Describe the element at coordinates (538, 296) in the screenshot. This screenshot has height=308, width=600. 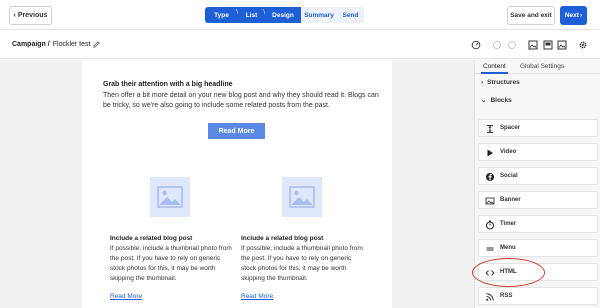
I see `block-rss: RSS` at that location.